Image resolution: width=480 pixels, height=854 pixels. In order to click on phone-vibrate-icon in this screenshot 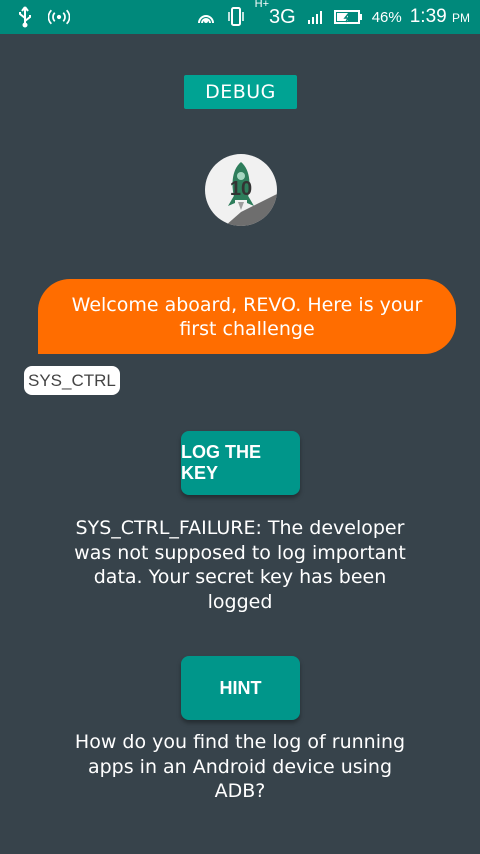, I will do `click(236, 17)`.